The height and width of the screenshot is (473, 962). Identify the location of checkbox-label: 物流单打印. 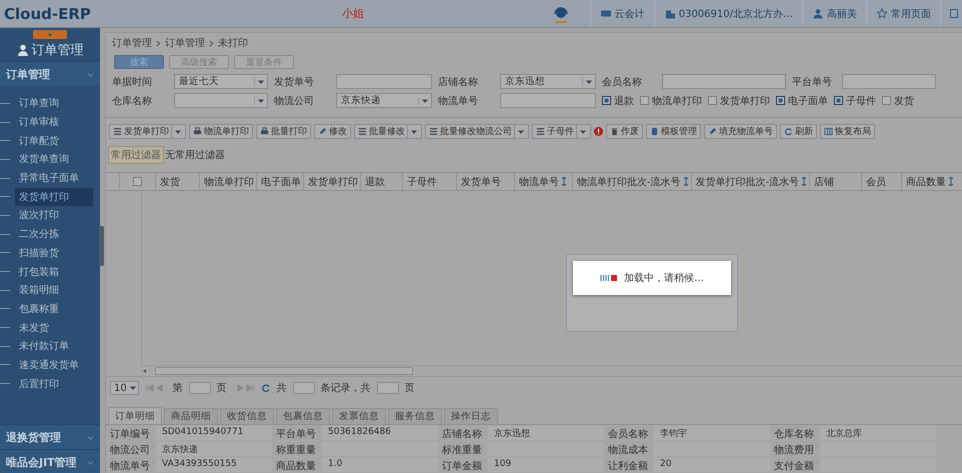
(677, 101).